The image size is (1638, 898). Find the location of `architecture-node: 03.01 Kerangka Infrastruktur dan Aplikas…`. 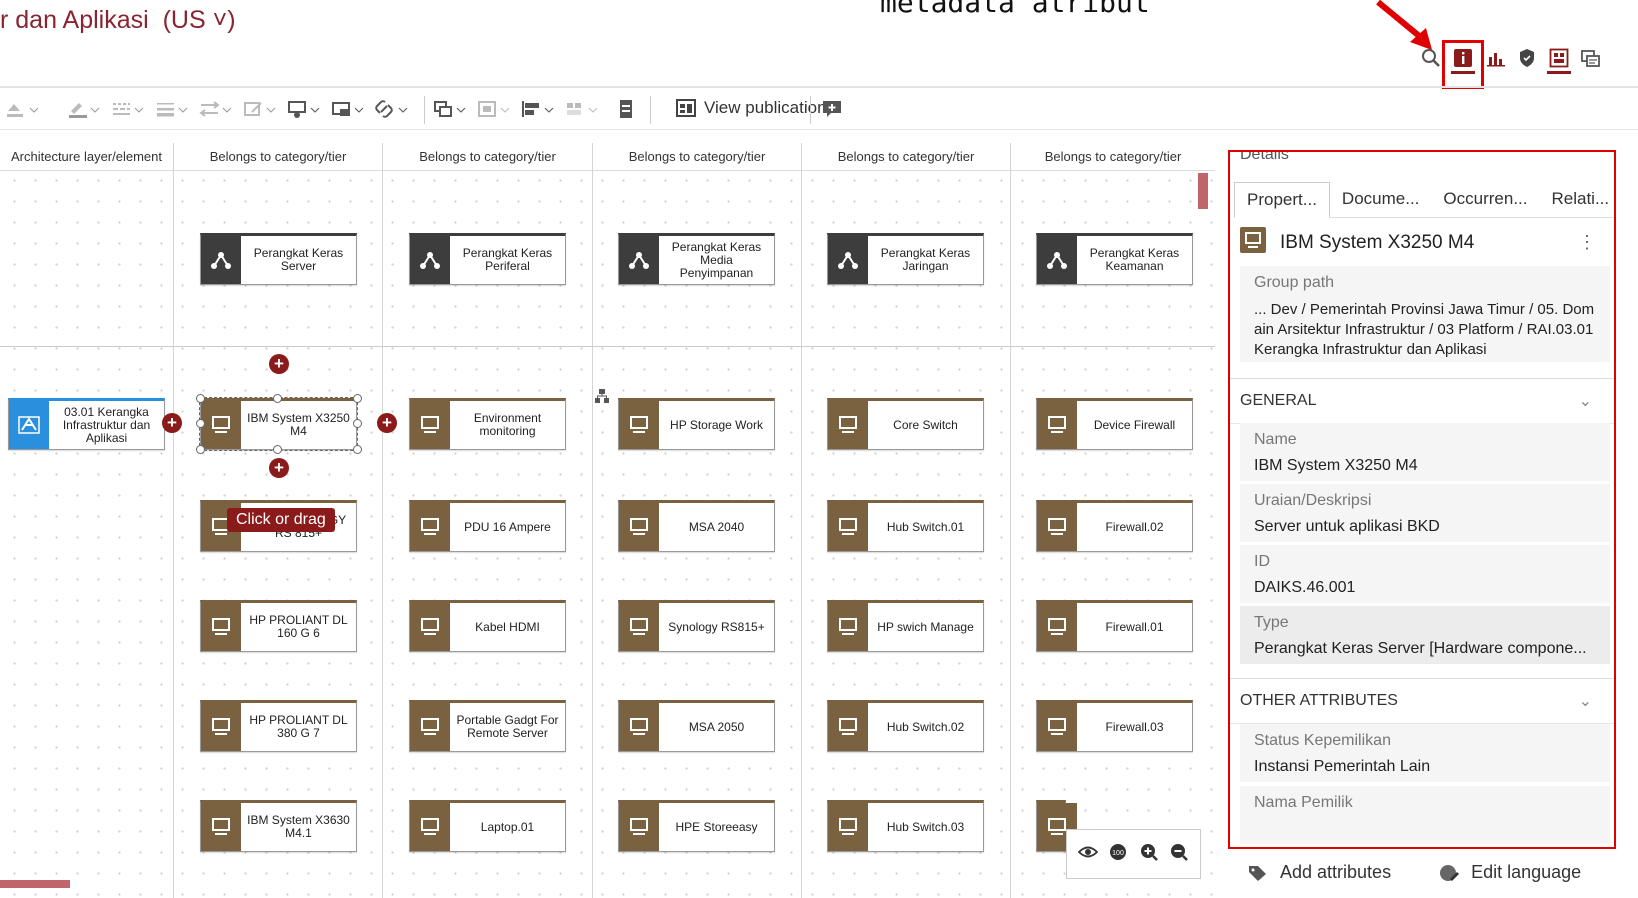

architecture-node: 03.01 Kerangka Infrastruktur dan Aplikas… is located at coordinates (86, 424).